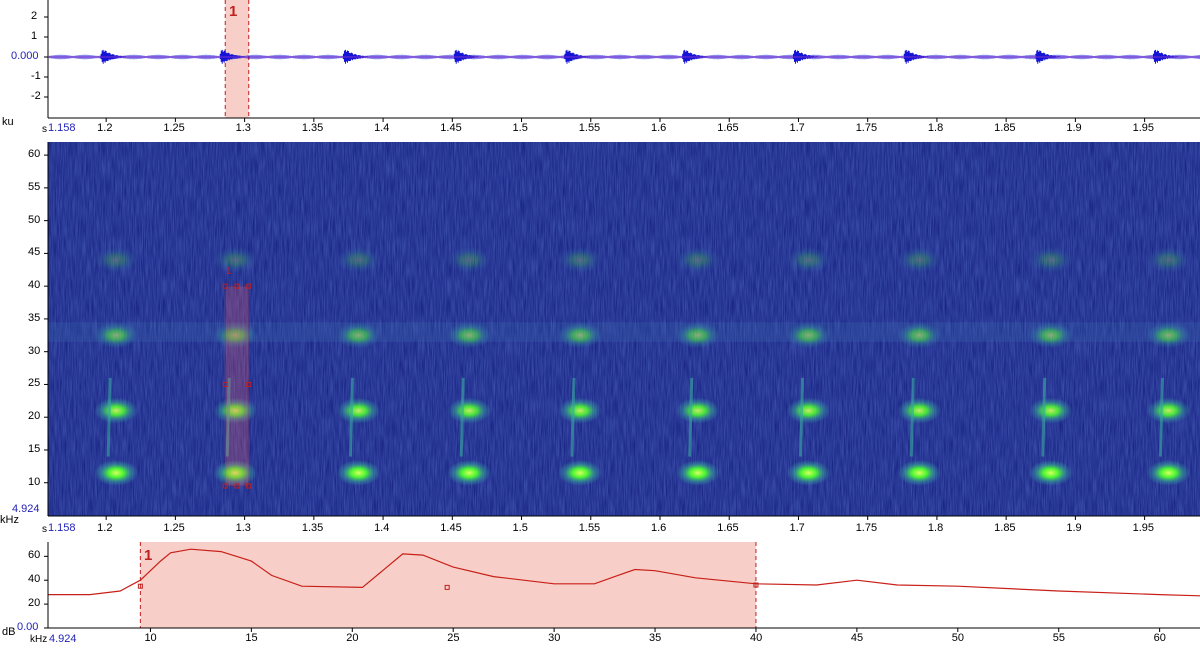 The height and width of the screenshot is (648, 1200). Describe the element at coordinates (801, 417) in the screenshot. I see `spectrogram-call-6-sweep` at that location.